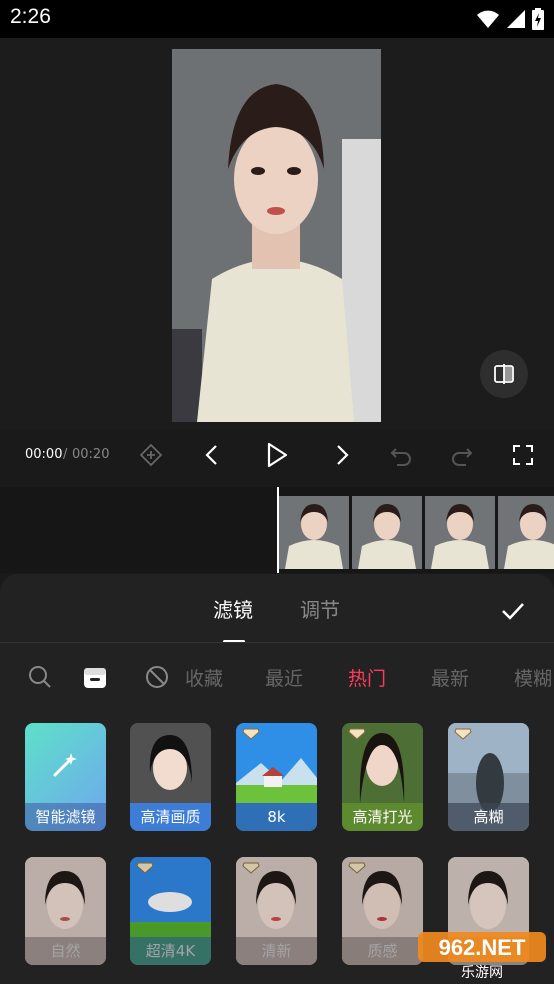 Image resolution: width=554 pixels, height=984 pixels. What do you see at coordinates (482, 947) in the screenshot?
I see `svg-text: 962.NET` at bounding box center [482, 947].